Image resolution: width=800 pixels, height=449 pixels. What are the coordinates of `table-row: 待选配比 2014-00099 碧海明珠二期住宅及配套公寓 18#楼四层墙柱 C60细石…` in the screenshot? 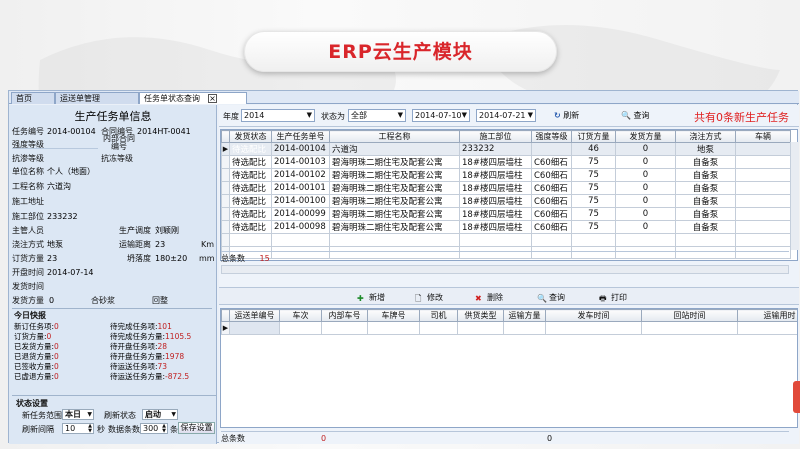 It's located at (506, 214).